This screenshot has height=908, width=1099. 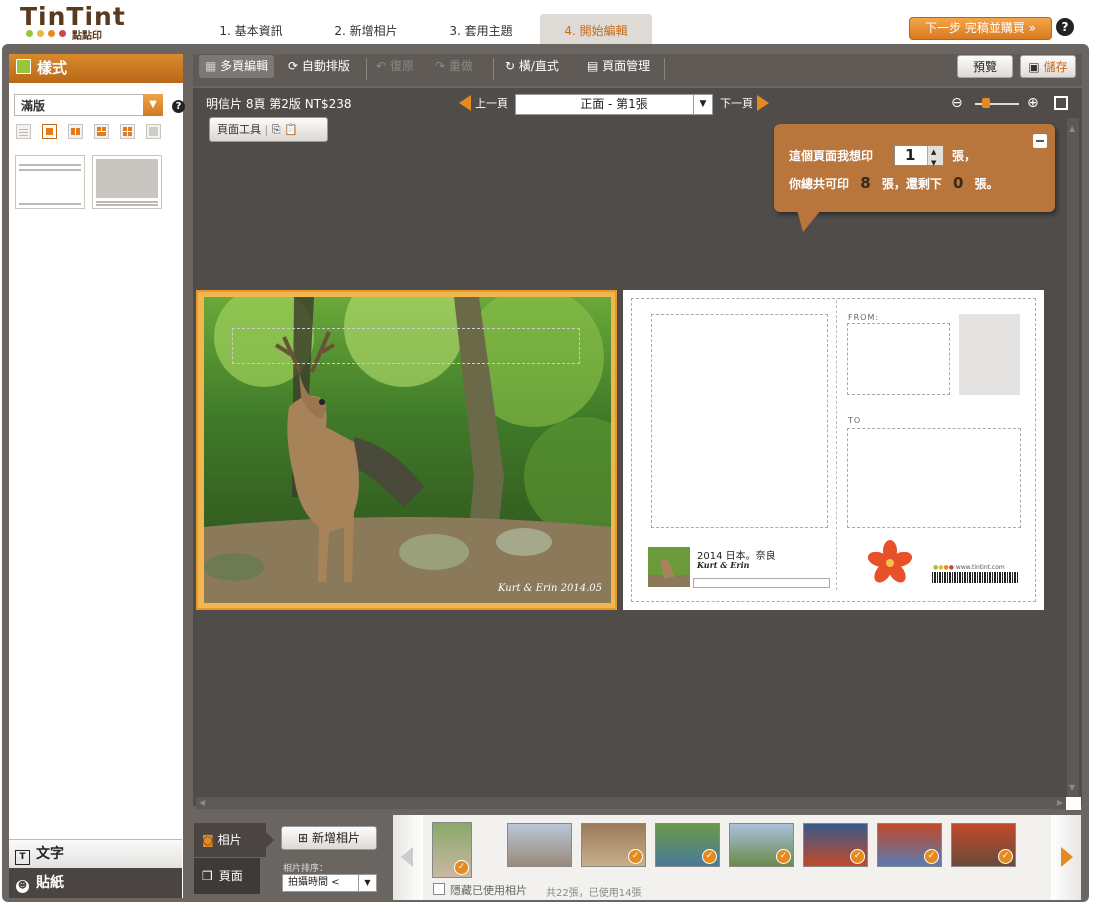 I want to click on next-finish-purchase-button: 下一步 完稿並購買 », so click(x=980, y=28).